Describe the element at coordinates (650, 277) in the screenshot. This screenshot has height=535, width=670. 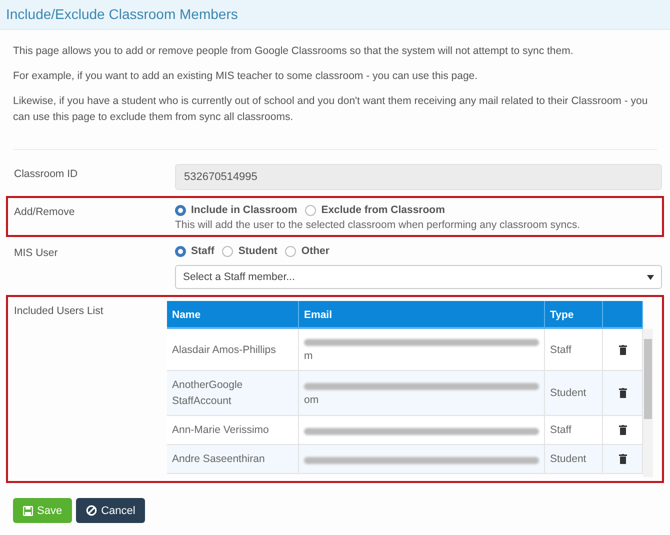
I see `caret-icon` at that location.